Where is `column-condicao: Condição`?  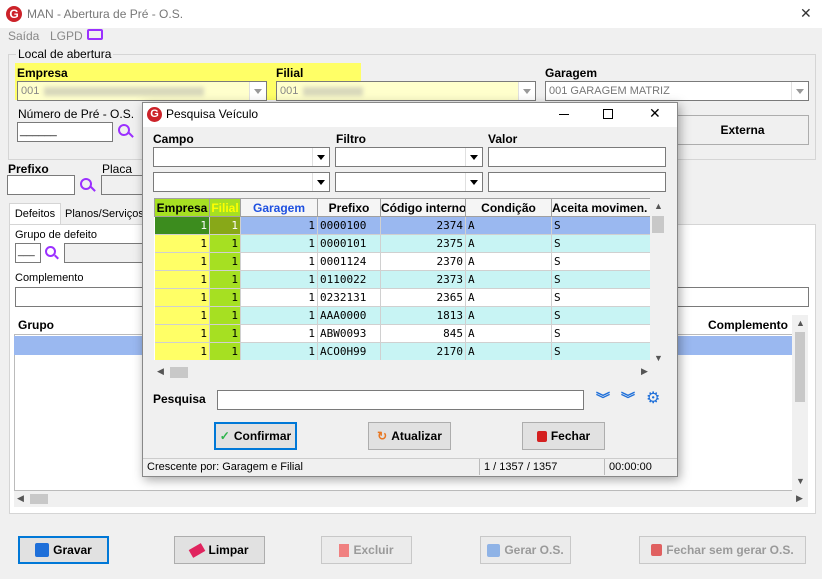
column-condicao: Condição is located at coordinates (508, 207).